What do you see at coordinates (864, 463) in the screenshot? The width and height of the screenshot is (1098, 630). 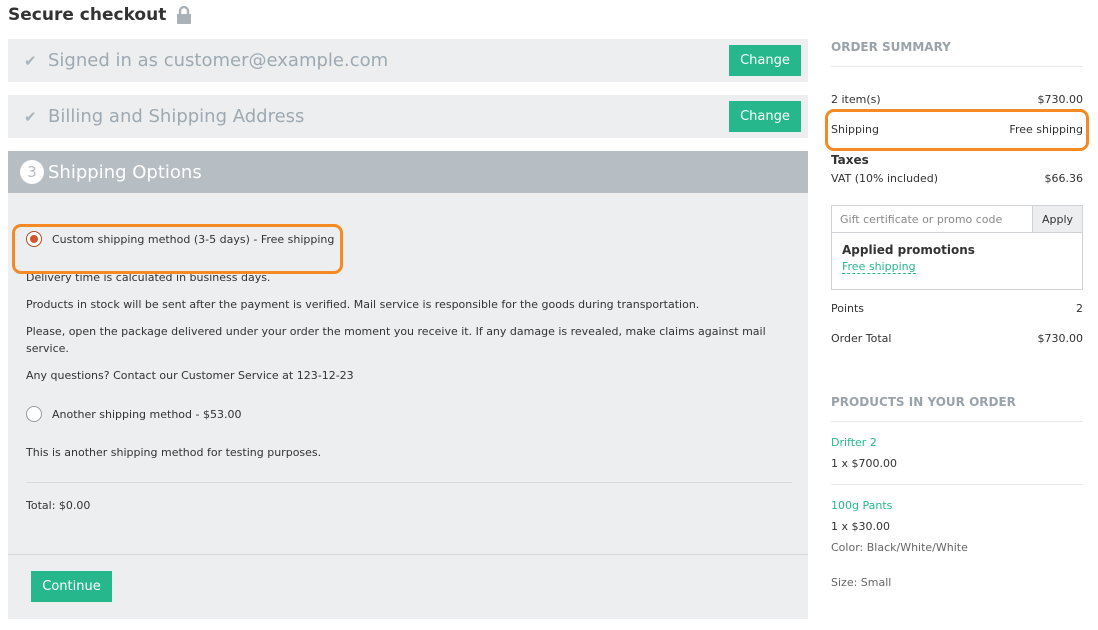 I see `product-qty-price: 1 x $700.00` at bounding box center [864, 463].